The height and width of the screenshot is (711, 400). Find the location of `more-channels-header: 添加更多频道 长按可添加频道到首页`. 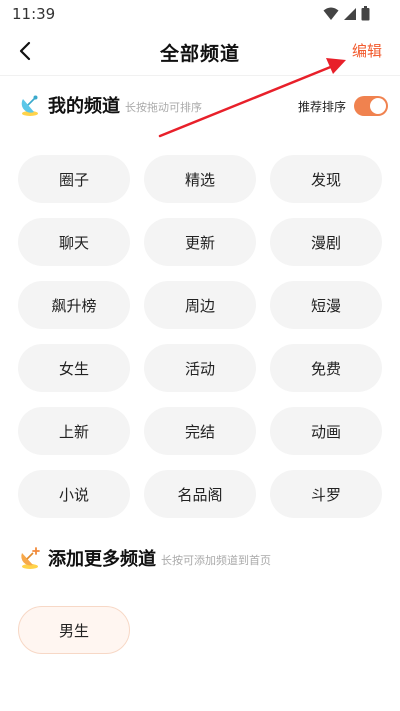

more-channels-header: 添加更多频道 长按可添加频道到首页 is located at coordinates (144, 558).